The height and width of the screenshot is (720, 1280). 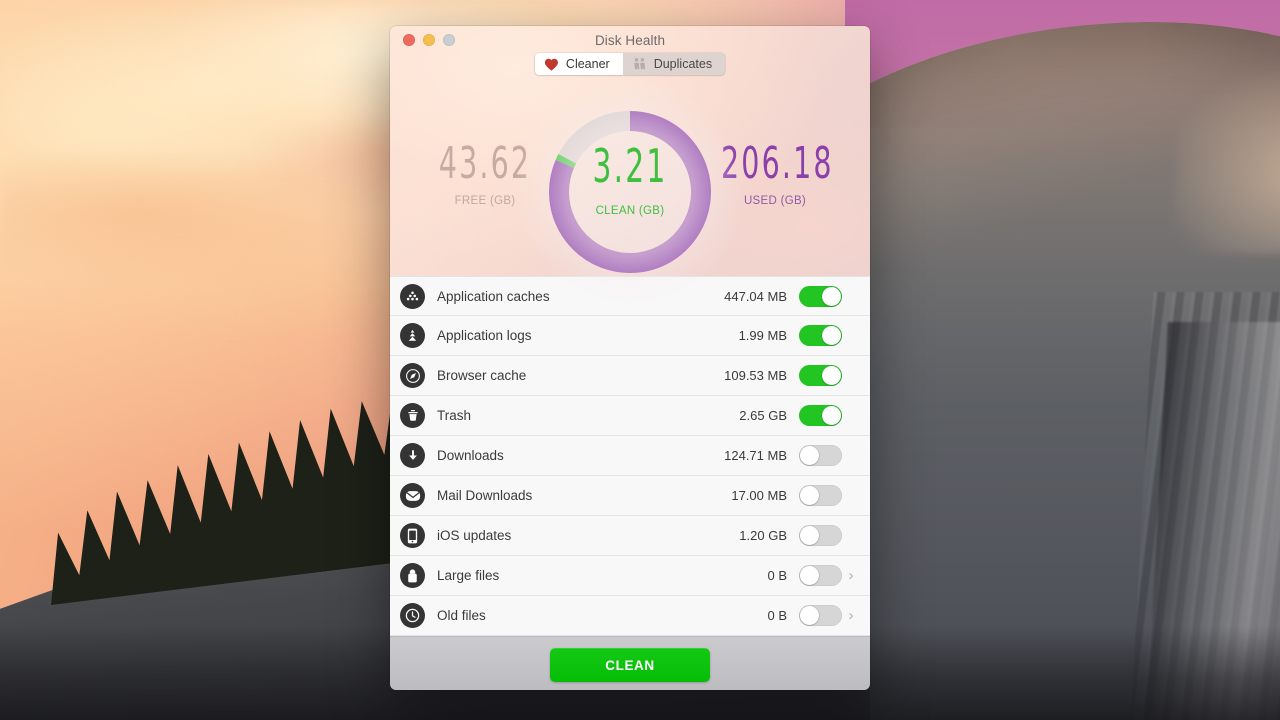 I want to click on list-item-size: 109.53 MB, so click(x=755, y=375).